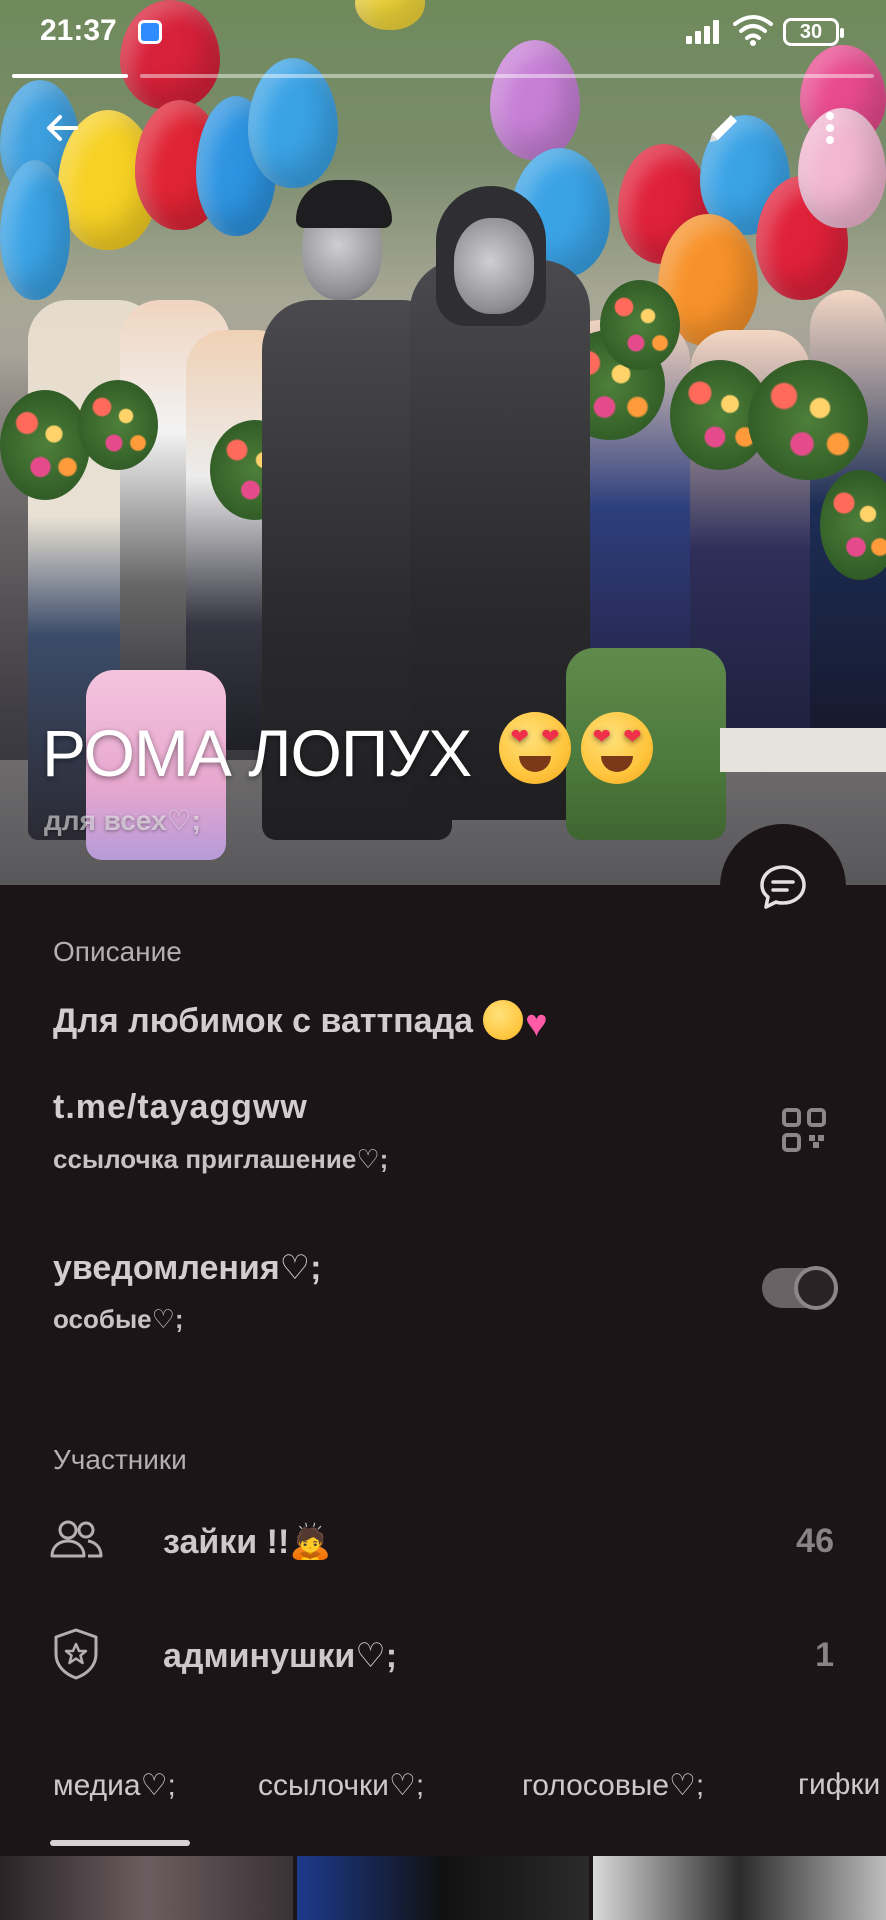  Describe the element at coordinates (503, 1020) in the screenshot. I see `pleading-face-emoji` at that location.